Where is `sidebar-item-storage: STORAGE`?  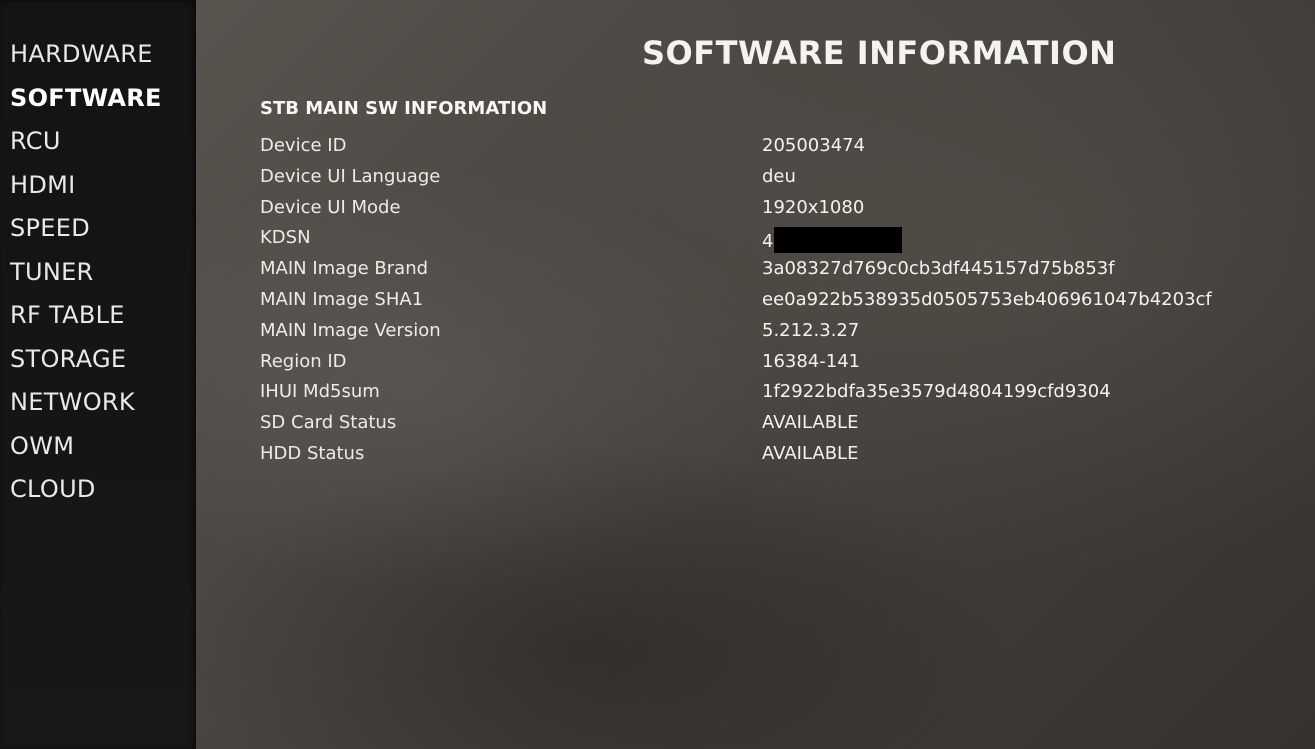
sidebar-item-storage: STORAGE is located at coordinates (86, 361).